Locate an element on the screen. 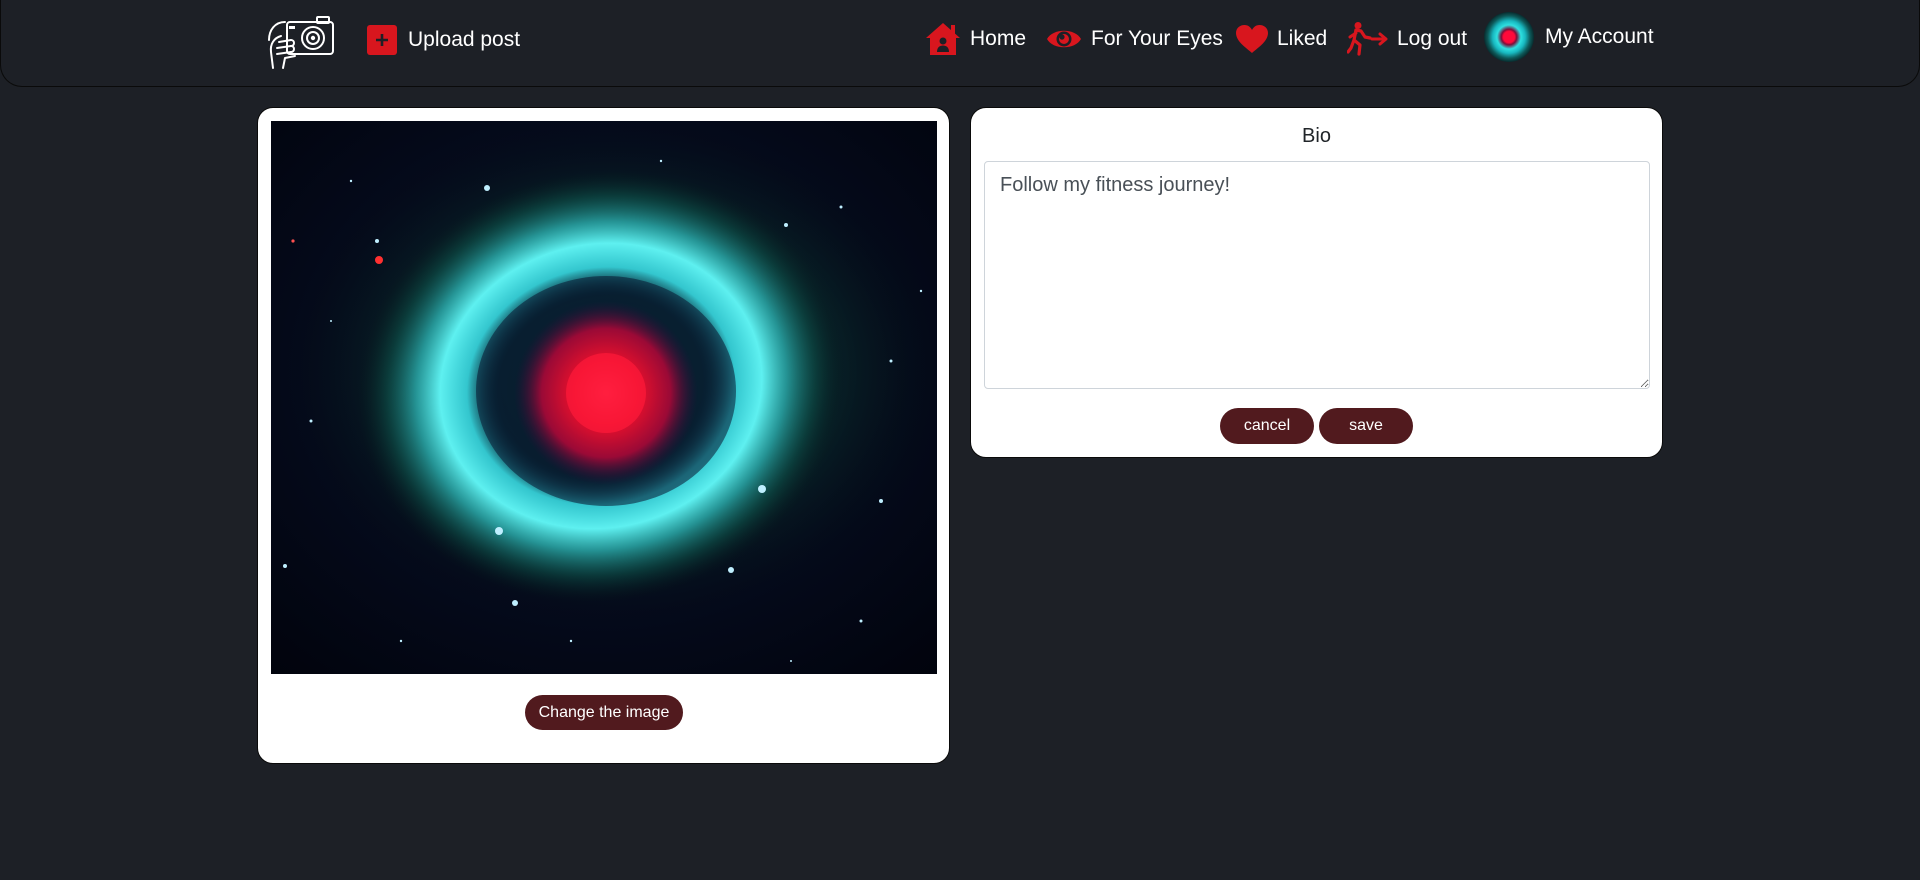 Image resolution: width=1920 pixels, height=880 pixels. running-exit-icon is located at coordinates (1368, 39).